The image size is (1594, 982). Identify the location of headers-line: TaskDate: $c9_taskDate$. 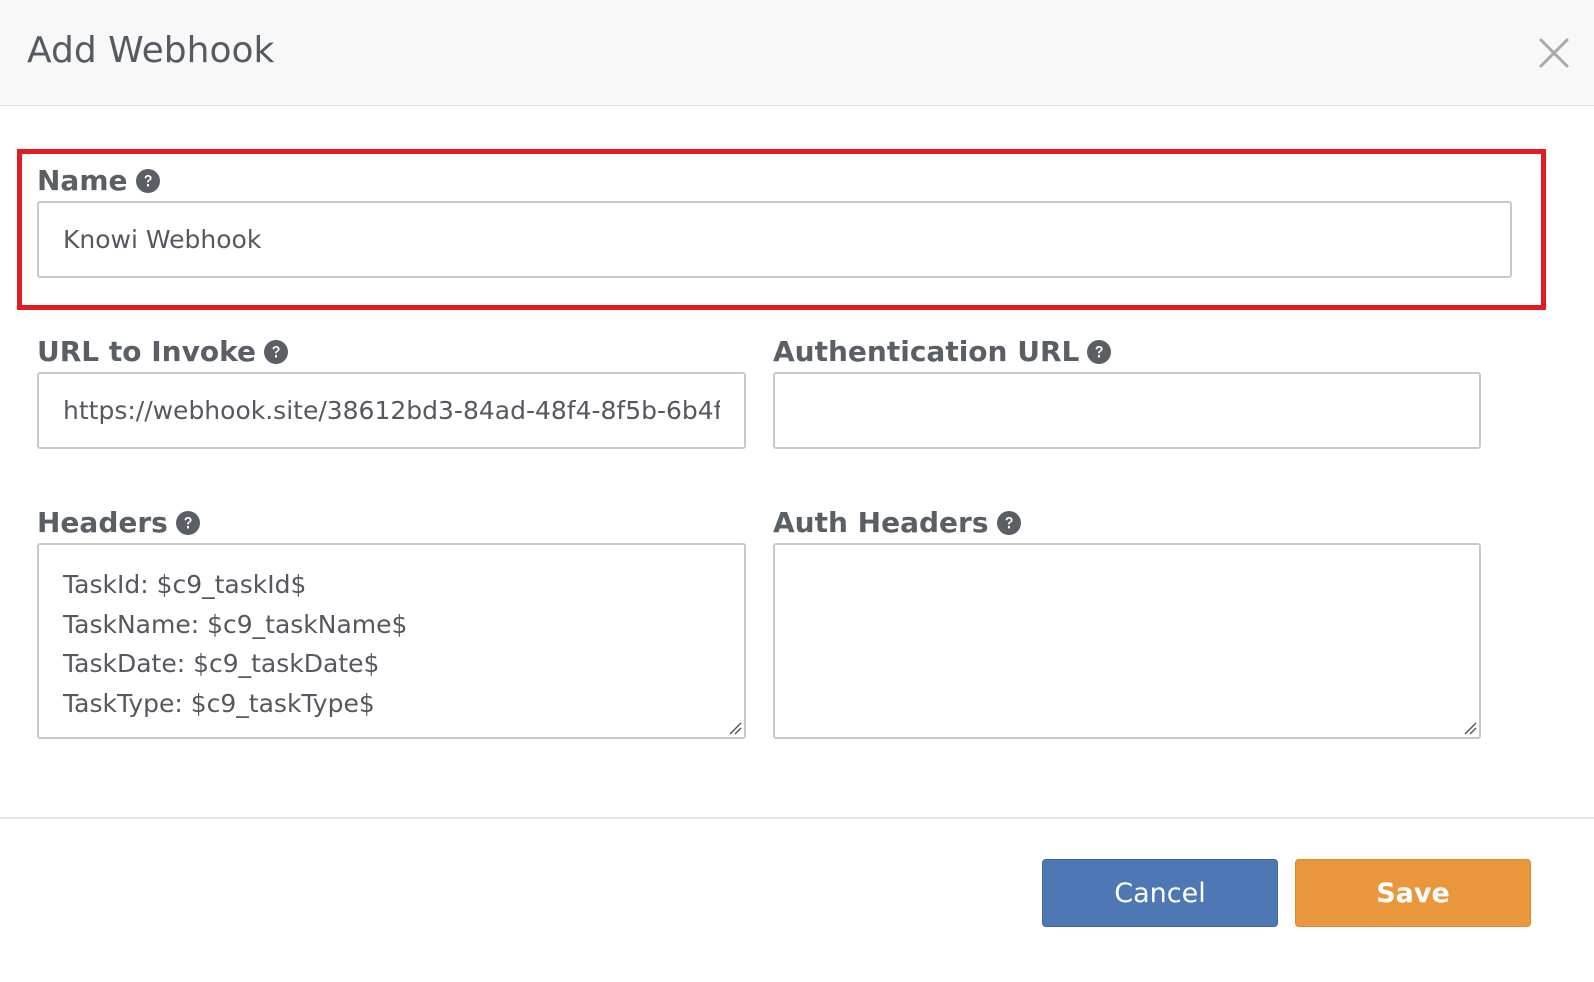
(221, 663).